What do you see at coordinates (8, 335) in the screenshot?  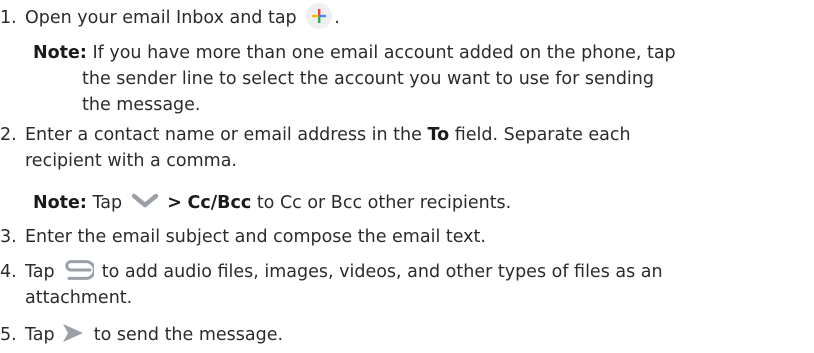 I see `step-number: 5.` at bounding box center [8, 335].